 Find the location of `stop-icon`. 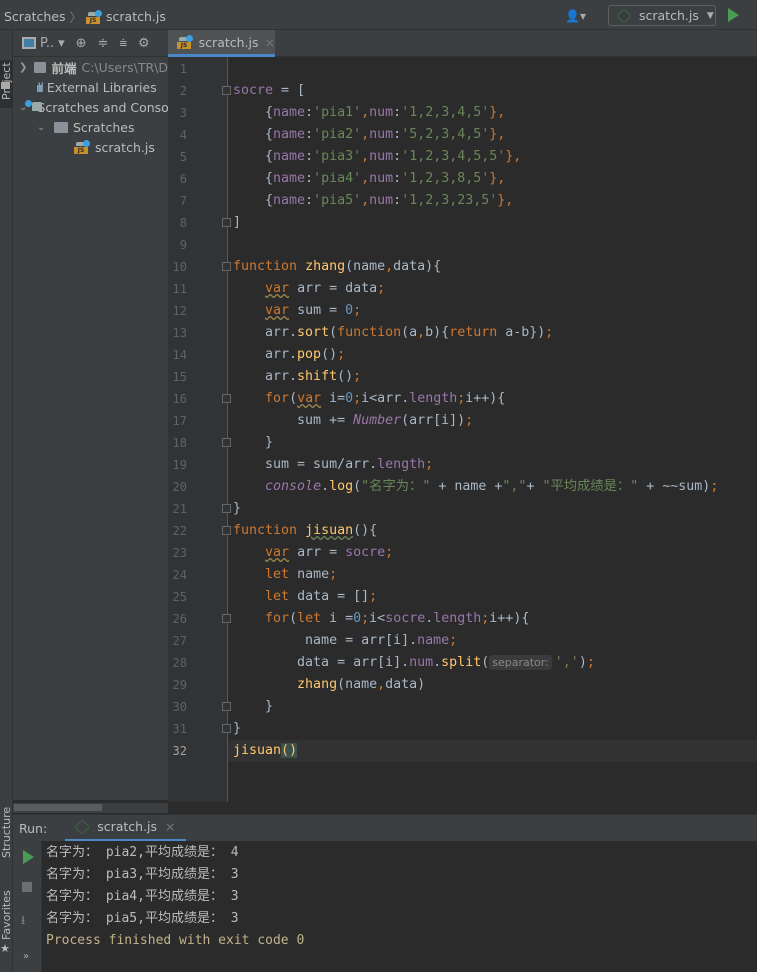

stop-icon is located at coordinates (27, 887).